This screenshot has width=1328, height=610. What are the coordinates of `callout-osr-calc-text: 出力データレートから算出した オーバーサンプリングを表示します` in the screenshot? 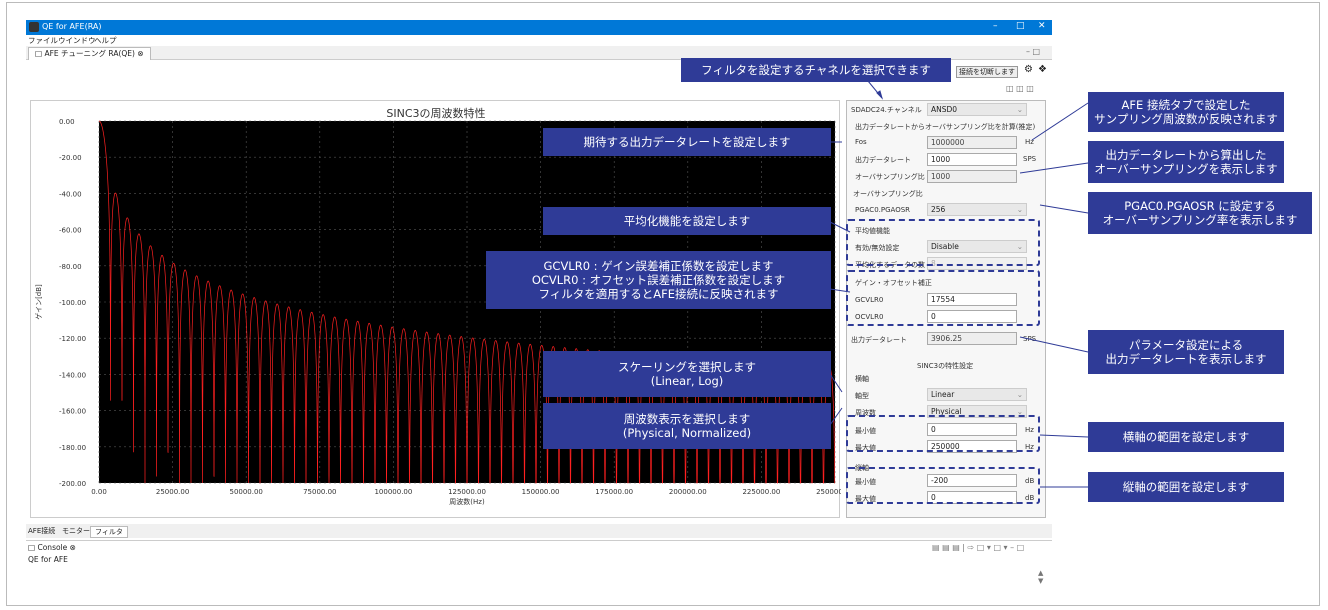 It's located at (1186, 162).